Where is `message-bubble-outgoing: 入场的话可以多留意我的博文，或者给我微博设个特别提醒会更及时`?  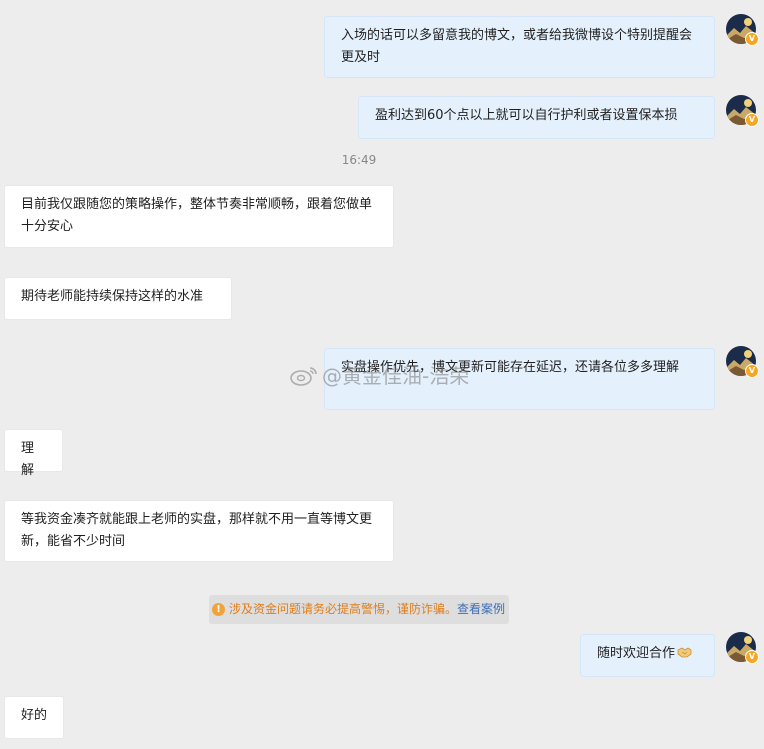 message-bubble-outgoing: 入场的话可以多留意我的博文，或者给我微博设个特别提醒会更及时 is located at coordinates (519, 47).